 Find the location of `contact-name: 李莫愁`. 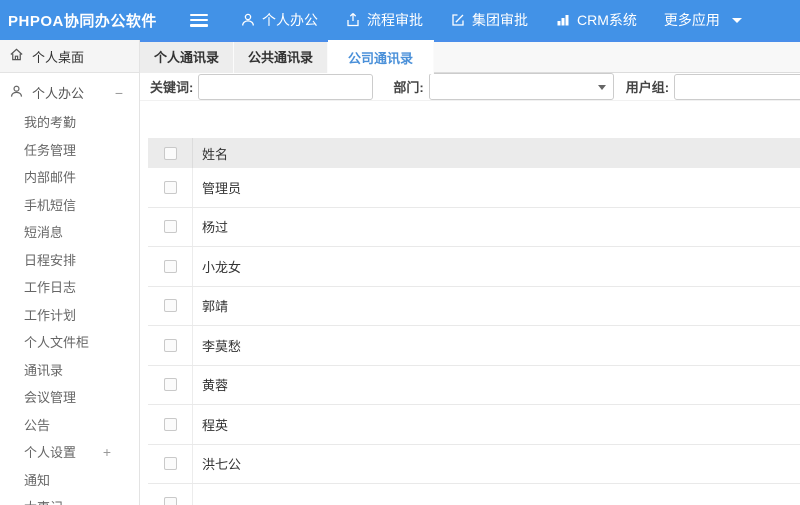

contact-name: 李莫愁 is located at coordinates (496, 345).